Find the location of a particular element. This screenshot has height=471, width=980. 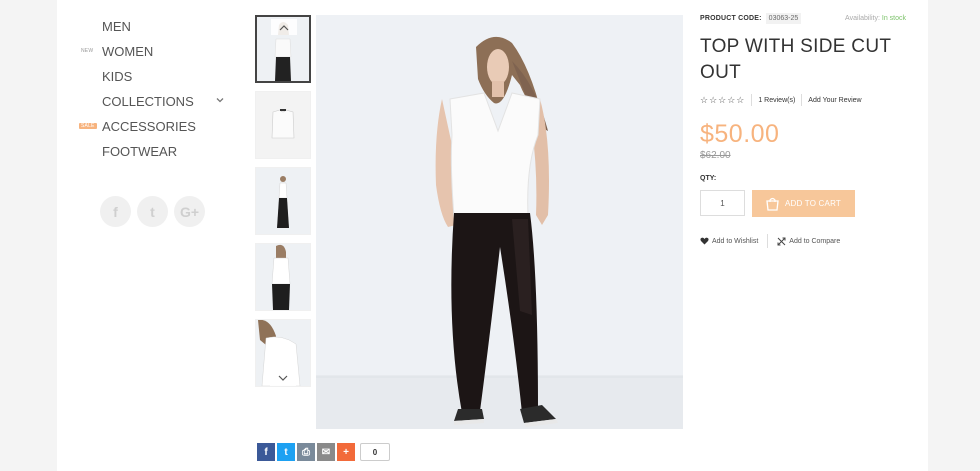

email-icon: ✉ is located at coordinates (326, 452).